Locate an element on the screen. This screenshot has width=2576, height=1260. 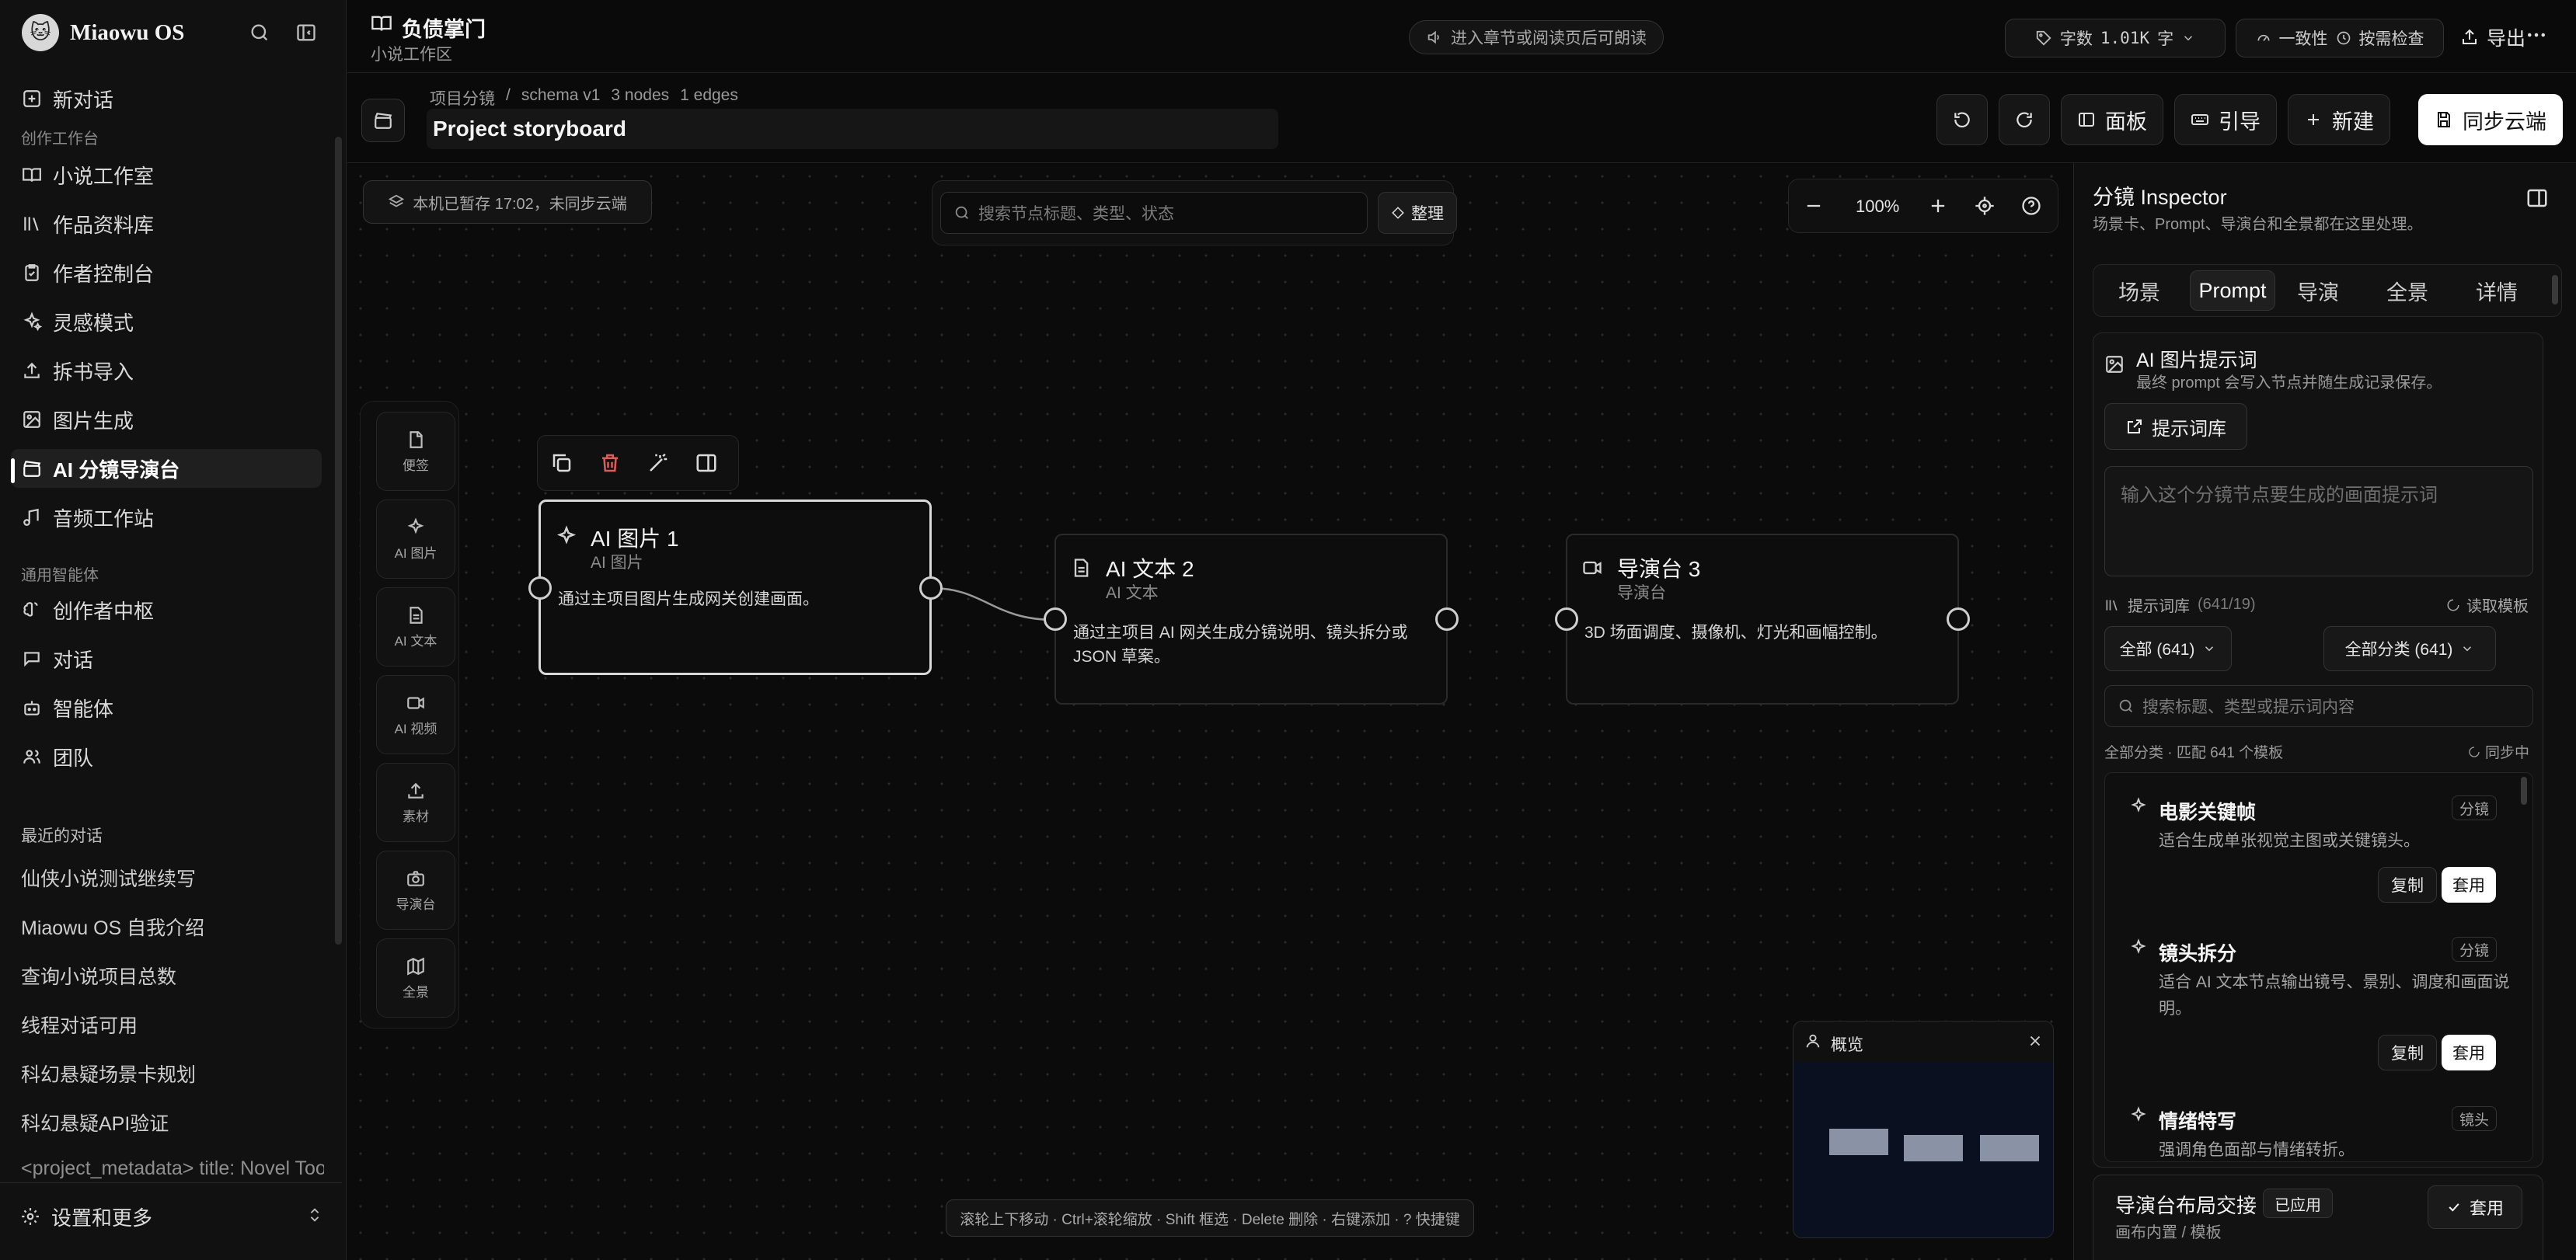
sidebar-item-author-console: 作者控制台 is located at coordinates (166, 272).